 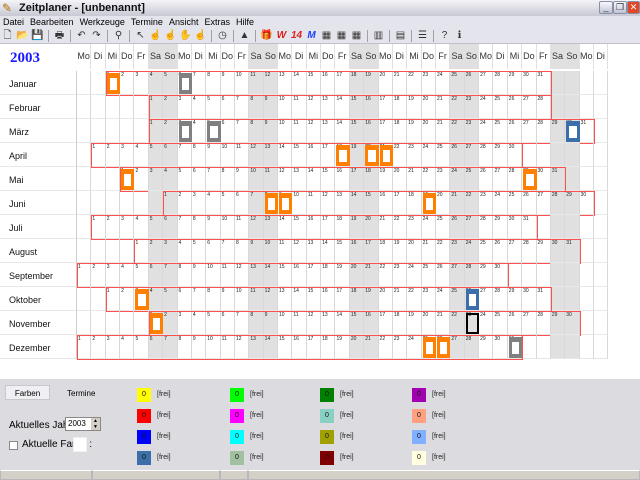 What do you see at coordinates (118, 36) in the screenshot?
I see `find-icon: ⚲` at bounding box center [118, 36].